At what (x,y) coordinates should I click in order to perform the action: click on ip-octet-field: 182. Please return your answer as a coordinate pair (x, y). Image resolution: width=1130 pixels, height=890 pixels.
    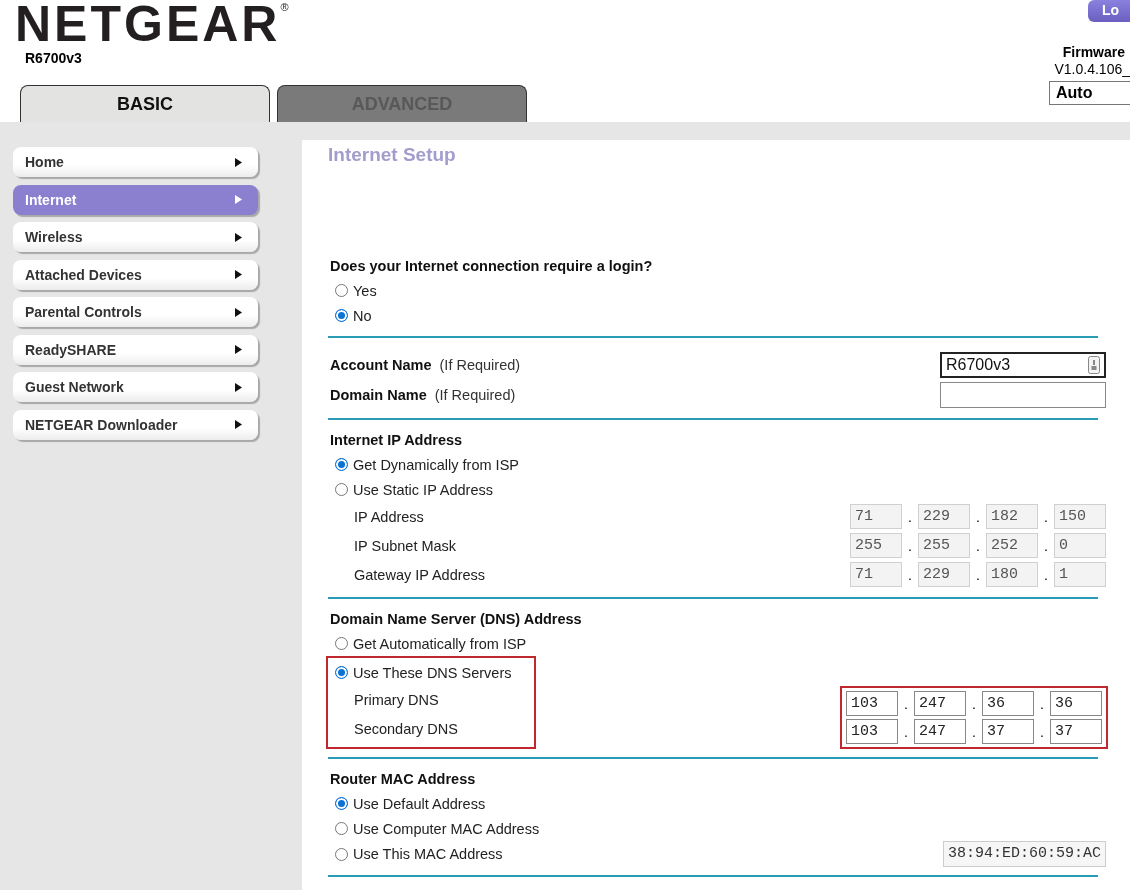
    Looking at the image, I should click on (1012, 516).